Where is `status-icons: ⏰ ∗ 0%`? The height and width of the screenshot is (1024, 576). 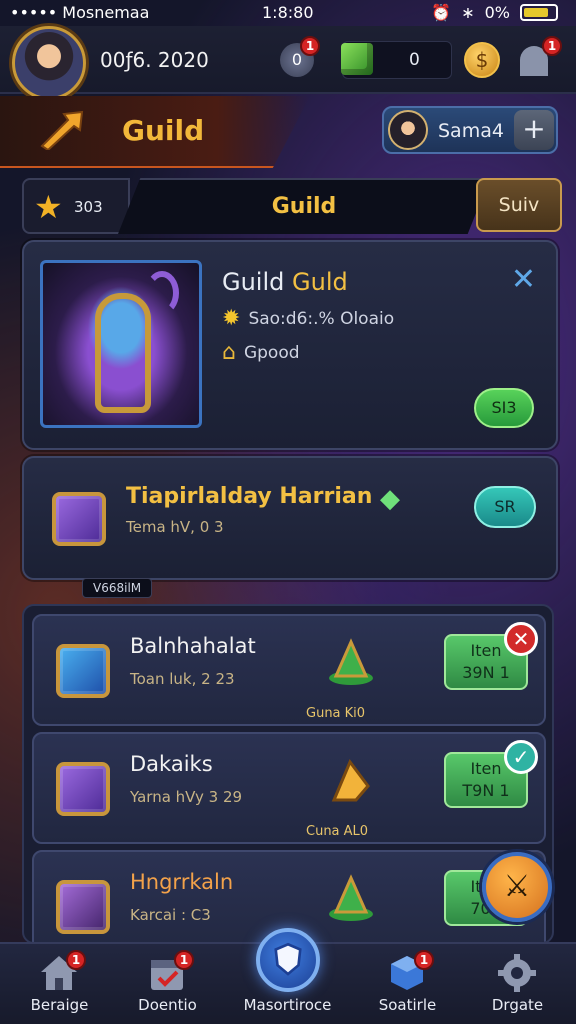 status-icons: ⏰ ∗ 0% is located at coordinates (494, 12).